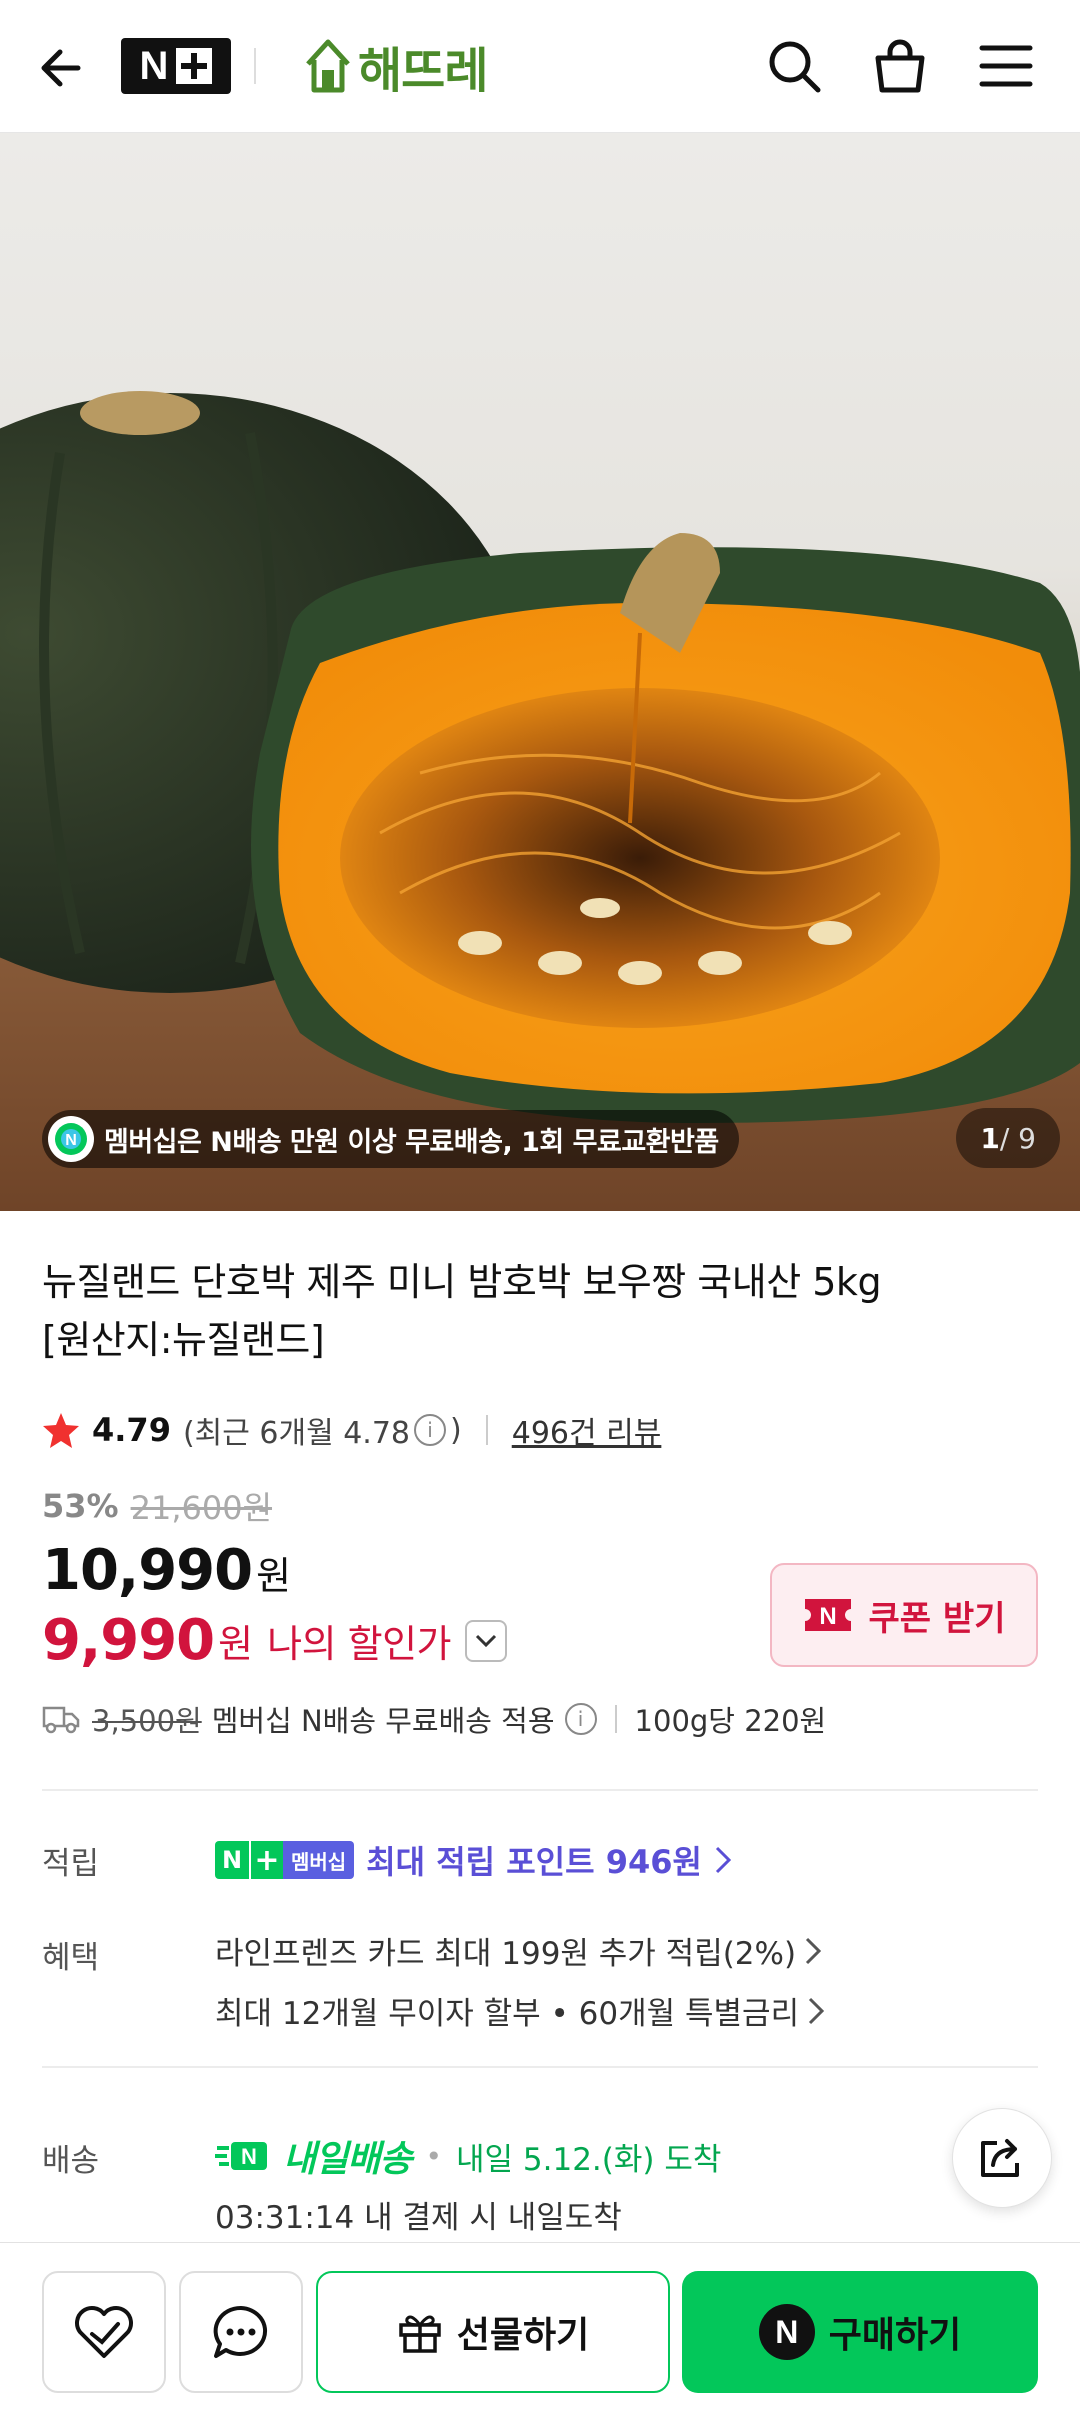 Image resolution: width=1080 pixels, height=2421 pixels. I want to click on review-count-link: 496건 리뷰, so click(587, 1430).